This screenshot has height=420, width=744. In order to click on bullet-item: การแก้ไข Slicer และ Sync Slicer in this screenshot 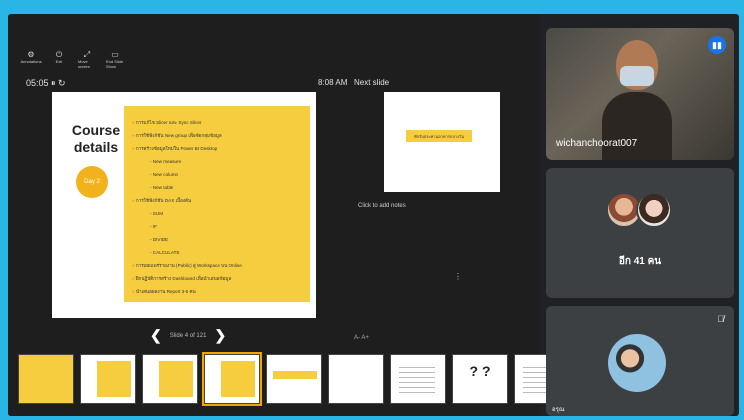, I will do `click(218, 122)`.